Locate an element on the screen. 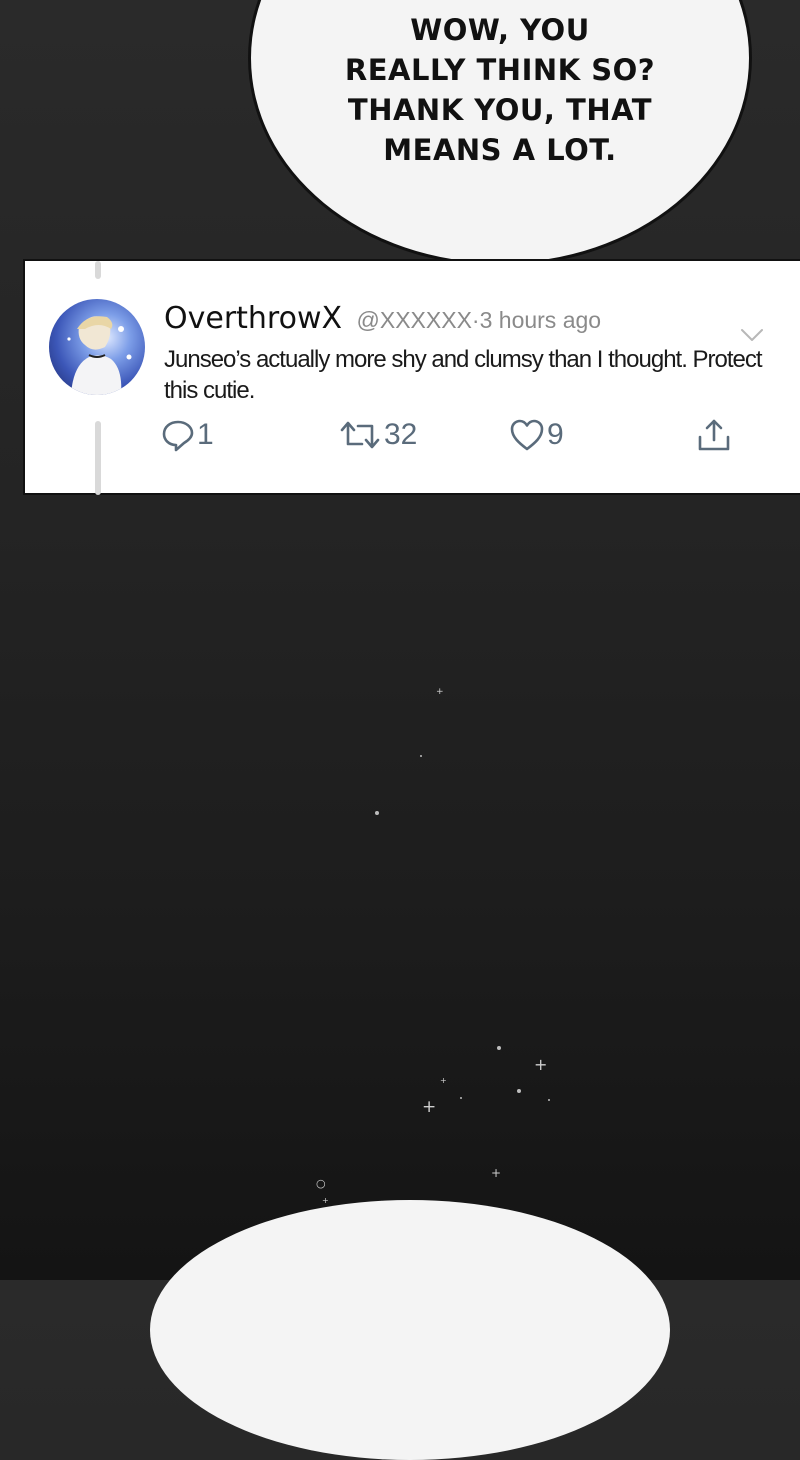 This screenshot has height=1460, width=800. reply-button: 1 is located at coordinates (187, 435).